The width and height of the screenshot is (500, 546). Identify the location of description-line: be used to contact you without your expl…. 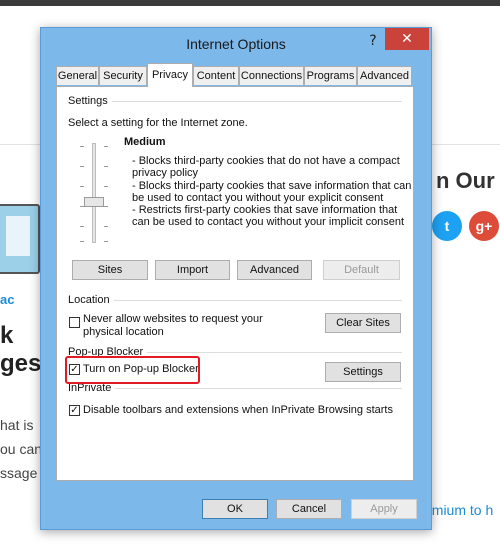
(258, 197).